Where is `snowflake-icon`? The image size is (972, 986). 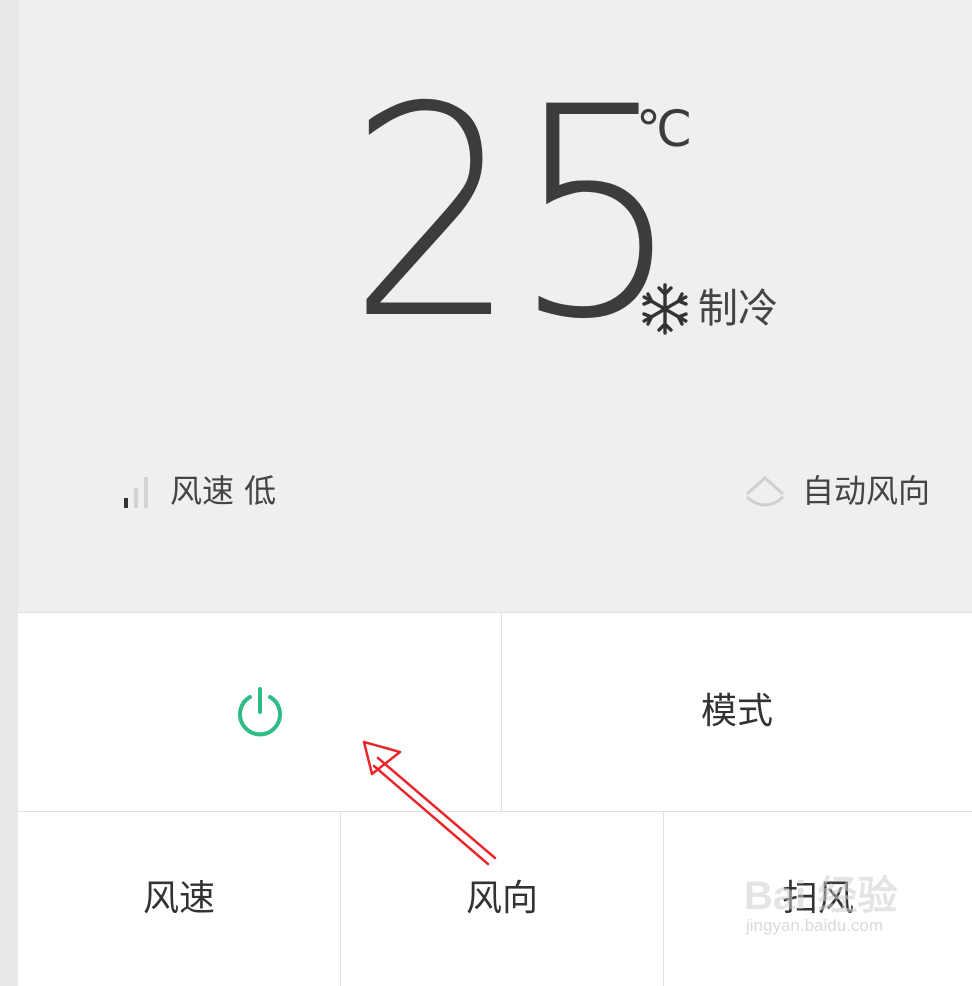 snowflake-icon is located at coordinates (665, 309).